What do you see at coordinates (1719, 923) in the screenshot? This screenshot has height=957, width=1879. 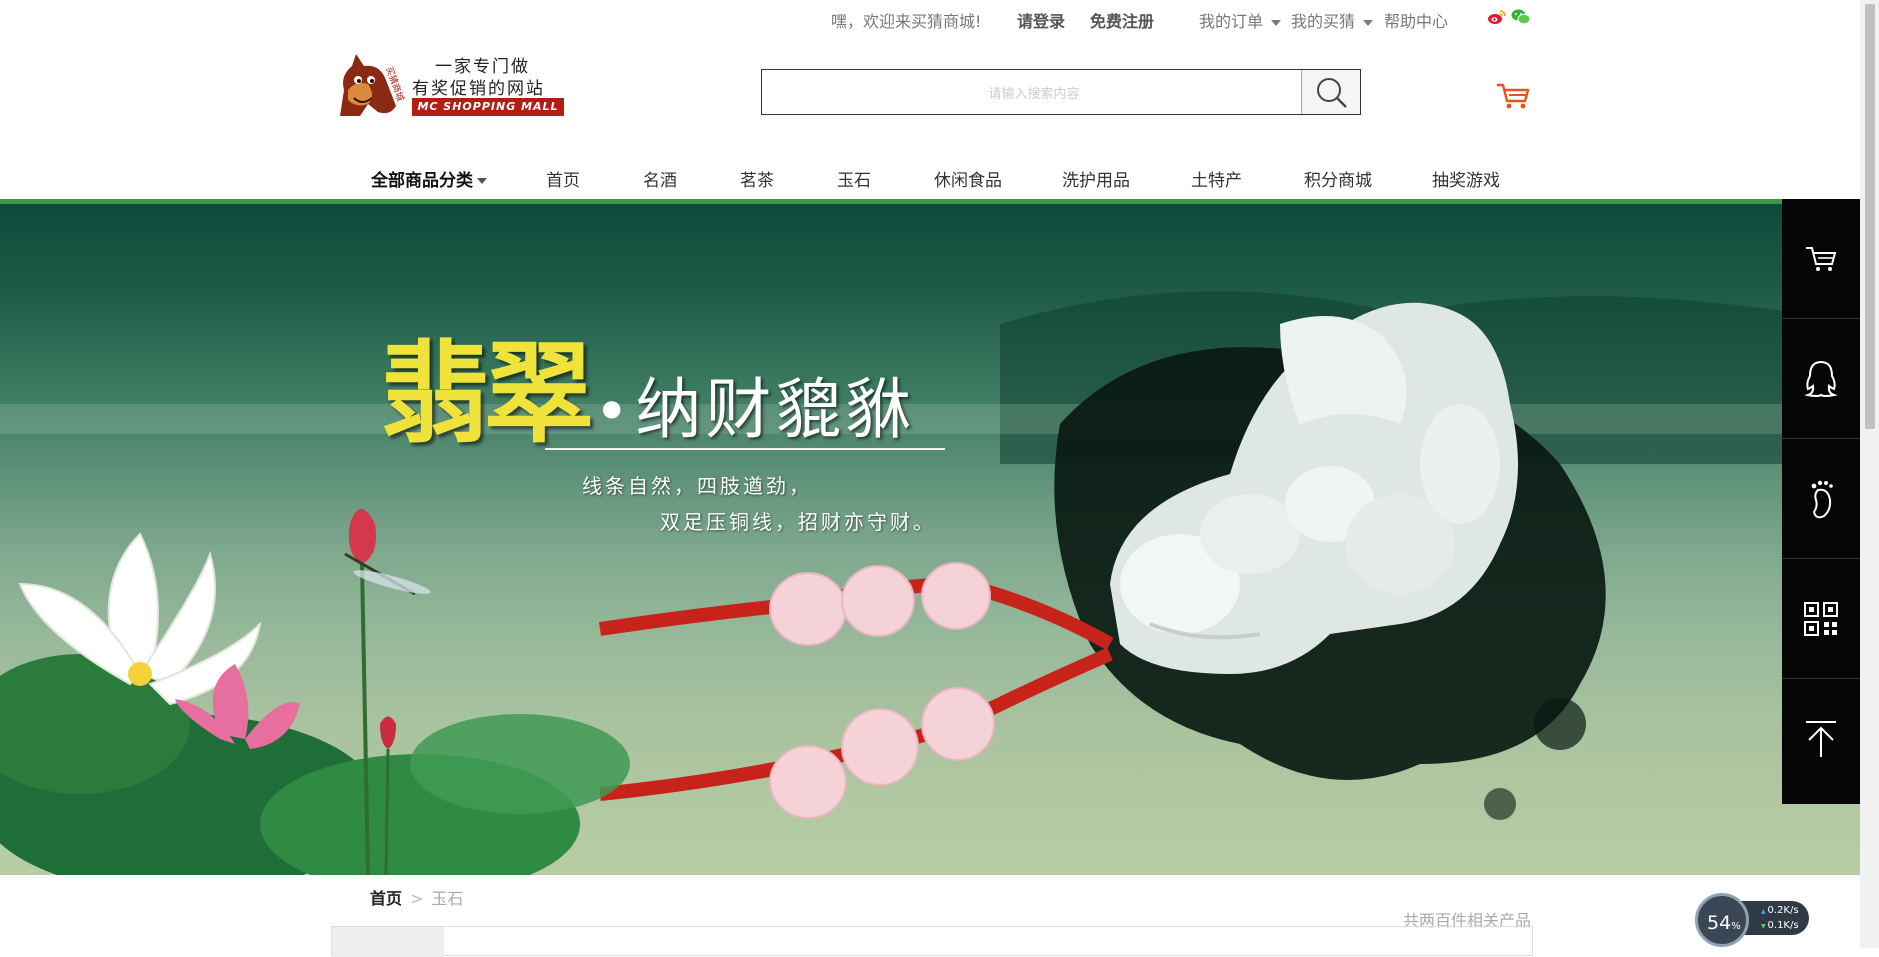 I see `speed-percent-value: 54` at bounding box center [1719, 923].